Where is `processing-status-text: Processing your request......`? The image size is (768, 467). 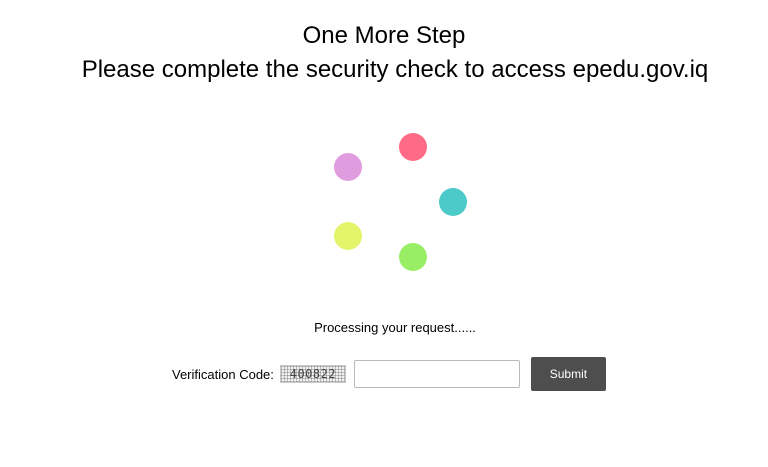 processing-status-text: Processing your request...... is located at coordinates (395, 327).